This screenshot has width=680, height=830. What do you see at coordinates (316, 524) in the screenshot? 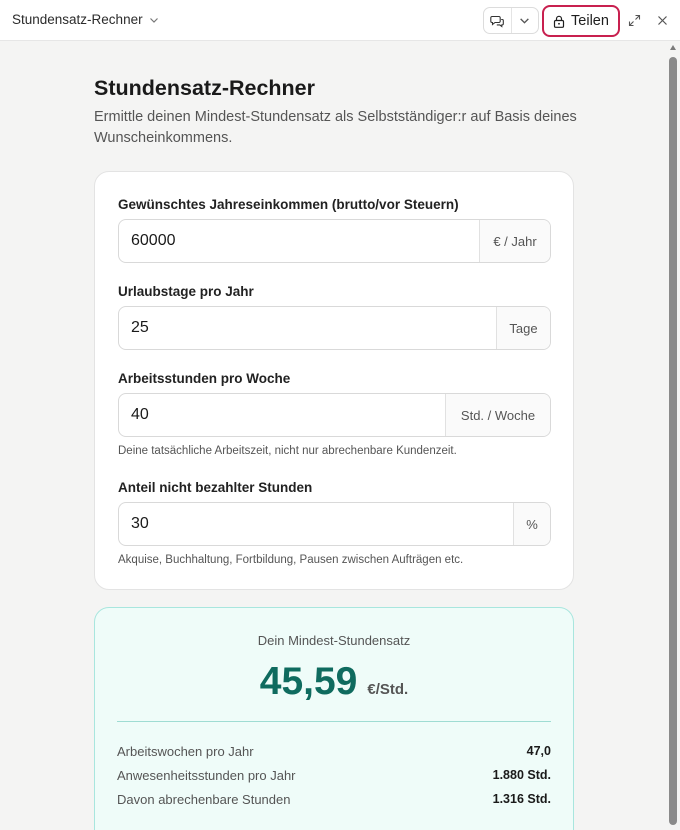
I see `unpaid-input` at bounding box center [316, 524].